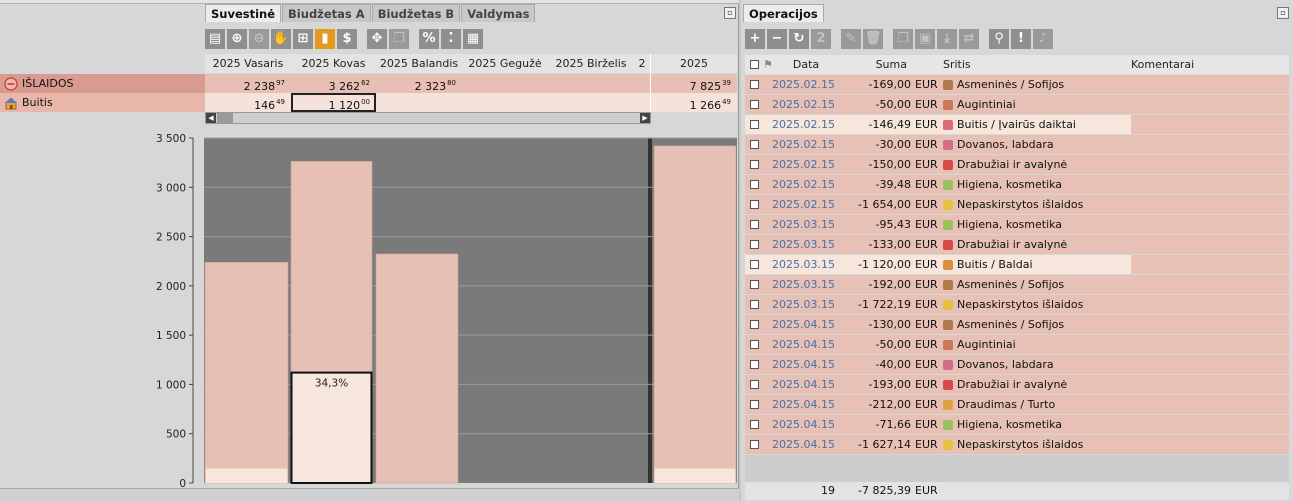 The width and height of the screenshot is (1293, 502). What do you see at coordinates (281, 39) in the screenshot?
I see `hand-icon: ✋` at bounding box center [281, 39].